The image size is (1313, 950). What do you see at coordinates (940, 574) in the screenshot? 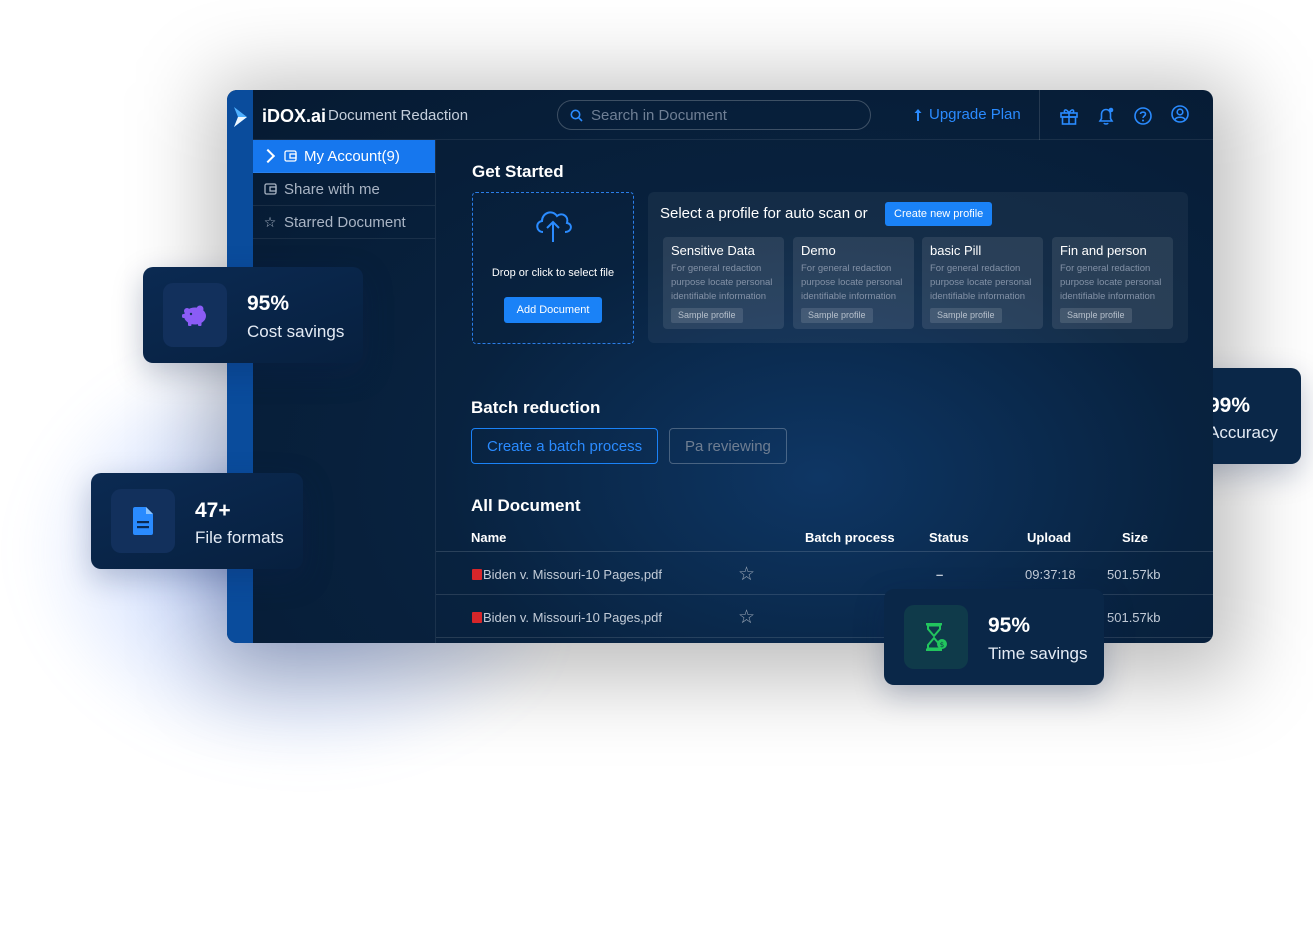
I see `document-status: –` at bounding box center [940, 574].